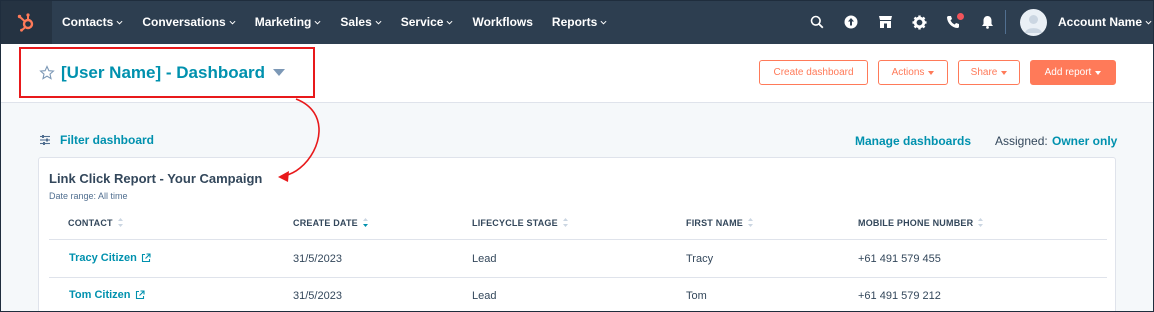 The width and height of the screenshot is (1154, 312). I want to click on dashboard-title-highlight: [User Name] - Dashboard, so click(167, 72).